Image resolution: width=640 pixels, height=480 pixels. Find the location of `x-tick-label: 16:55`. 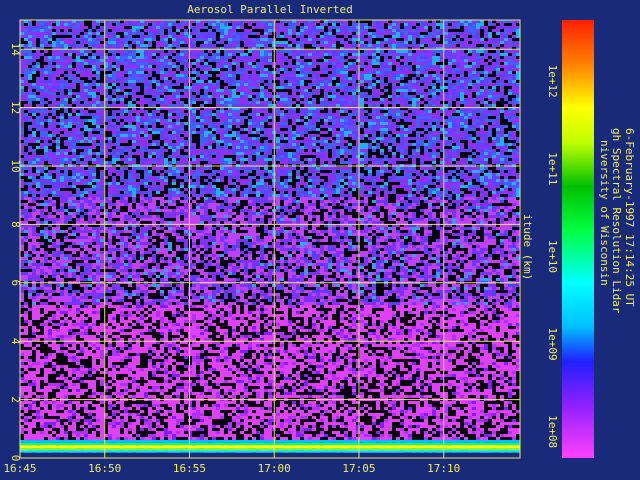

x-tick-label: 16:55 is located at coordinates (189, 468).